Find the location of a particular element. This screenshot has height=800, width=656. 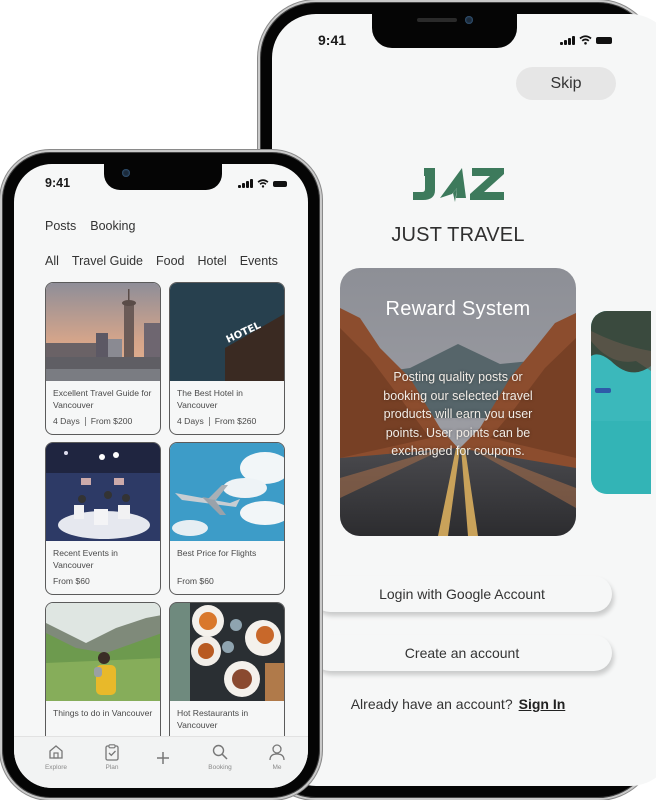

jaz-logo is located at coordinates (458, 185).